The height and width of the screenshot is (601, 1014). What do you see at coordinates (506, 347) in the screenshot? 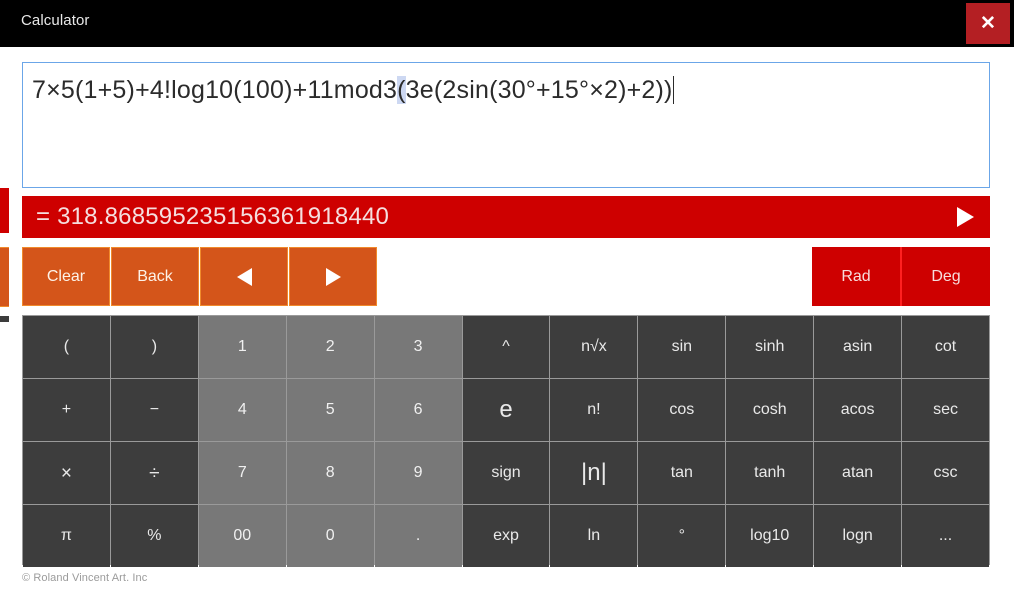
I see `key-button: ^` at bounding box center [506, 347].